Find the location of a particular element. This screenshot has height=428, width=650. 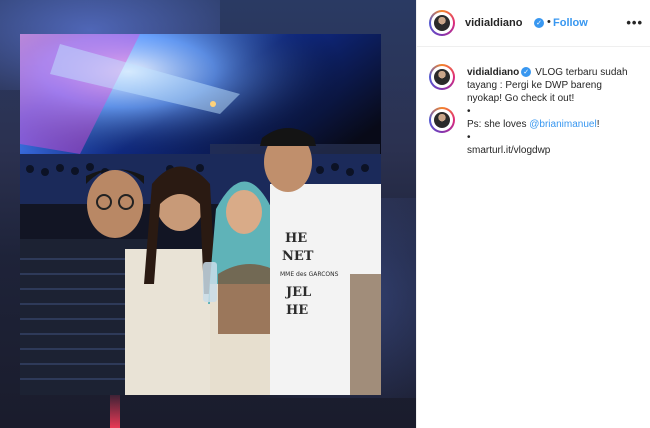

mention-link: @brianimanuel is located at coordinates (562, 124).